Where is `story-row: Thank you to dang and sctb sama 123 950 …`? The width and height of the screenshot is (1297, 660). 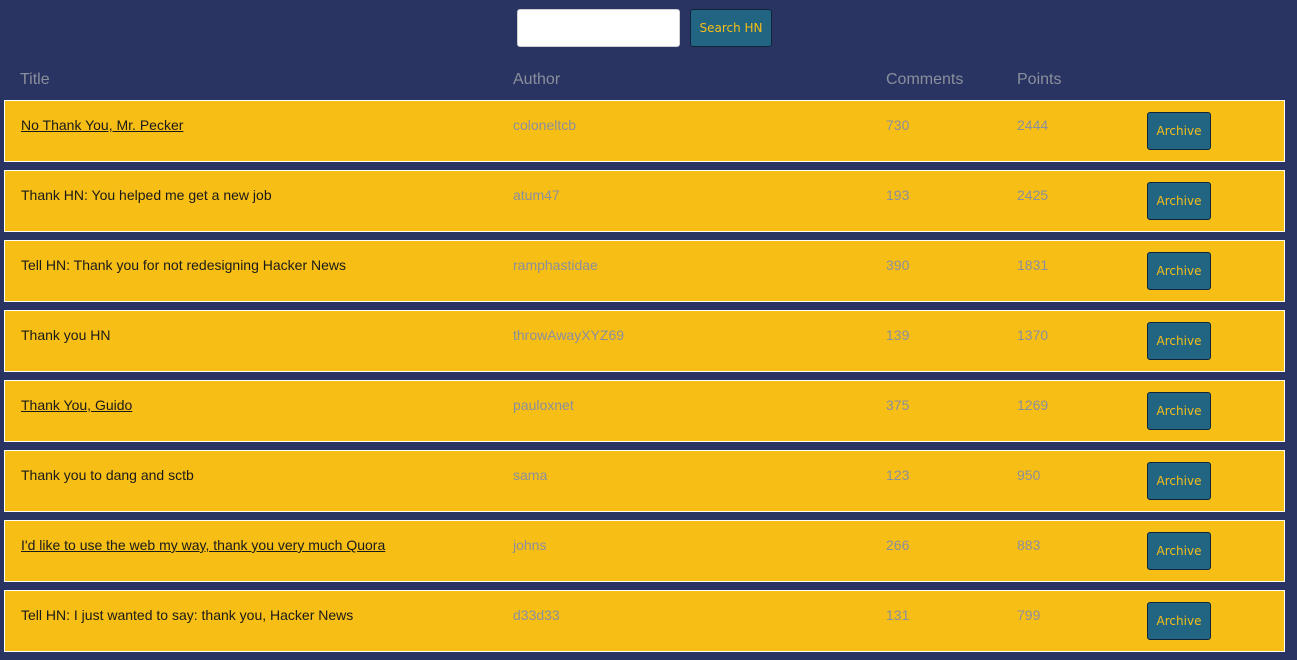 story-row: Thank you to dang and sctb sama 123 950 … is located at coordinates (644, 481).